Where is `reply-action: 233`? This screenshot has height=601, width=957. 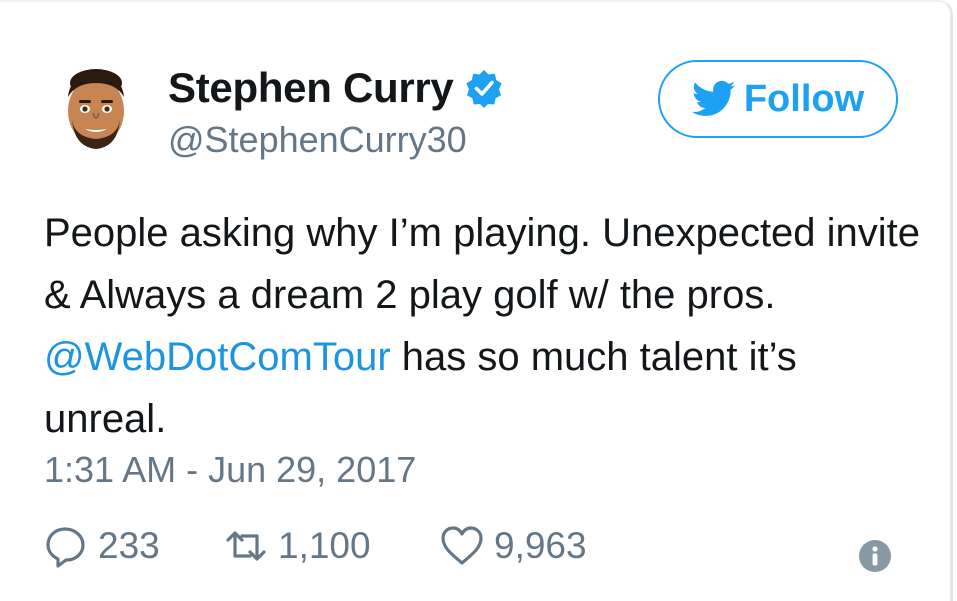
reply-action: 233 is located at coordinates (102, 546).